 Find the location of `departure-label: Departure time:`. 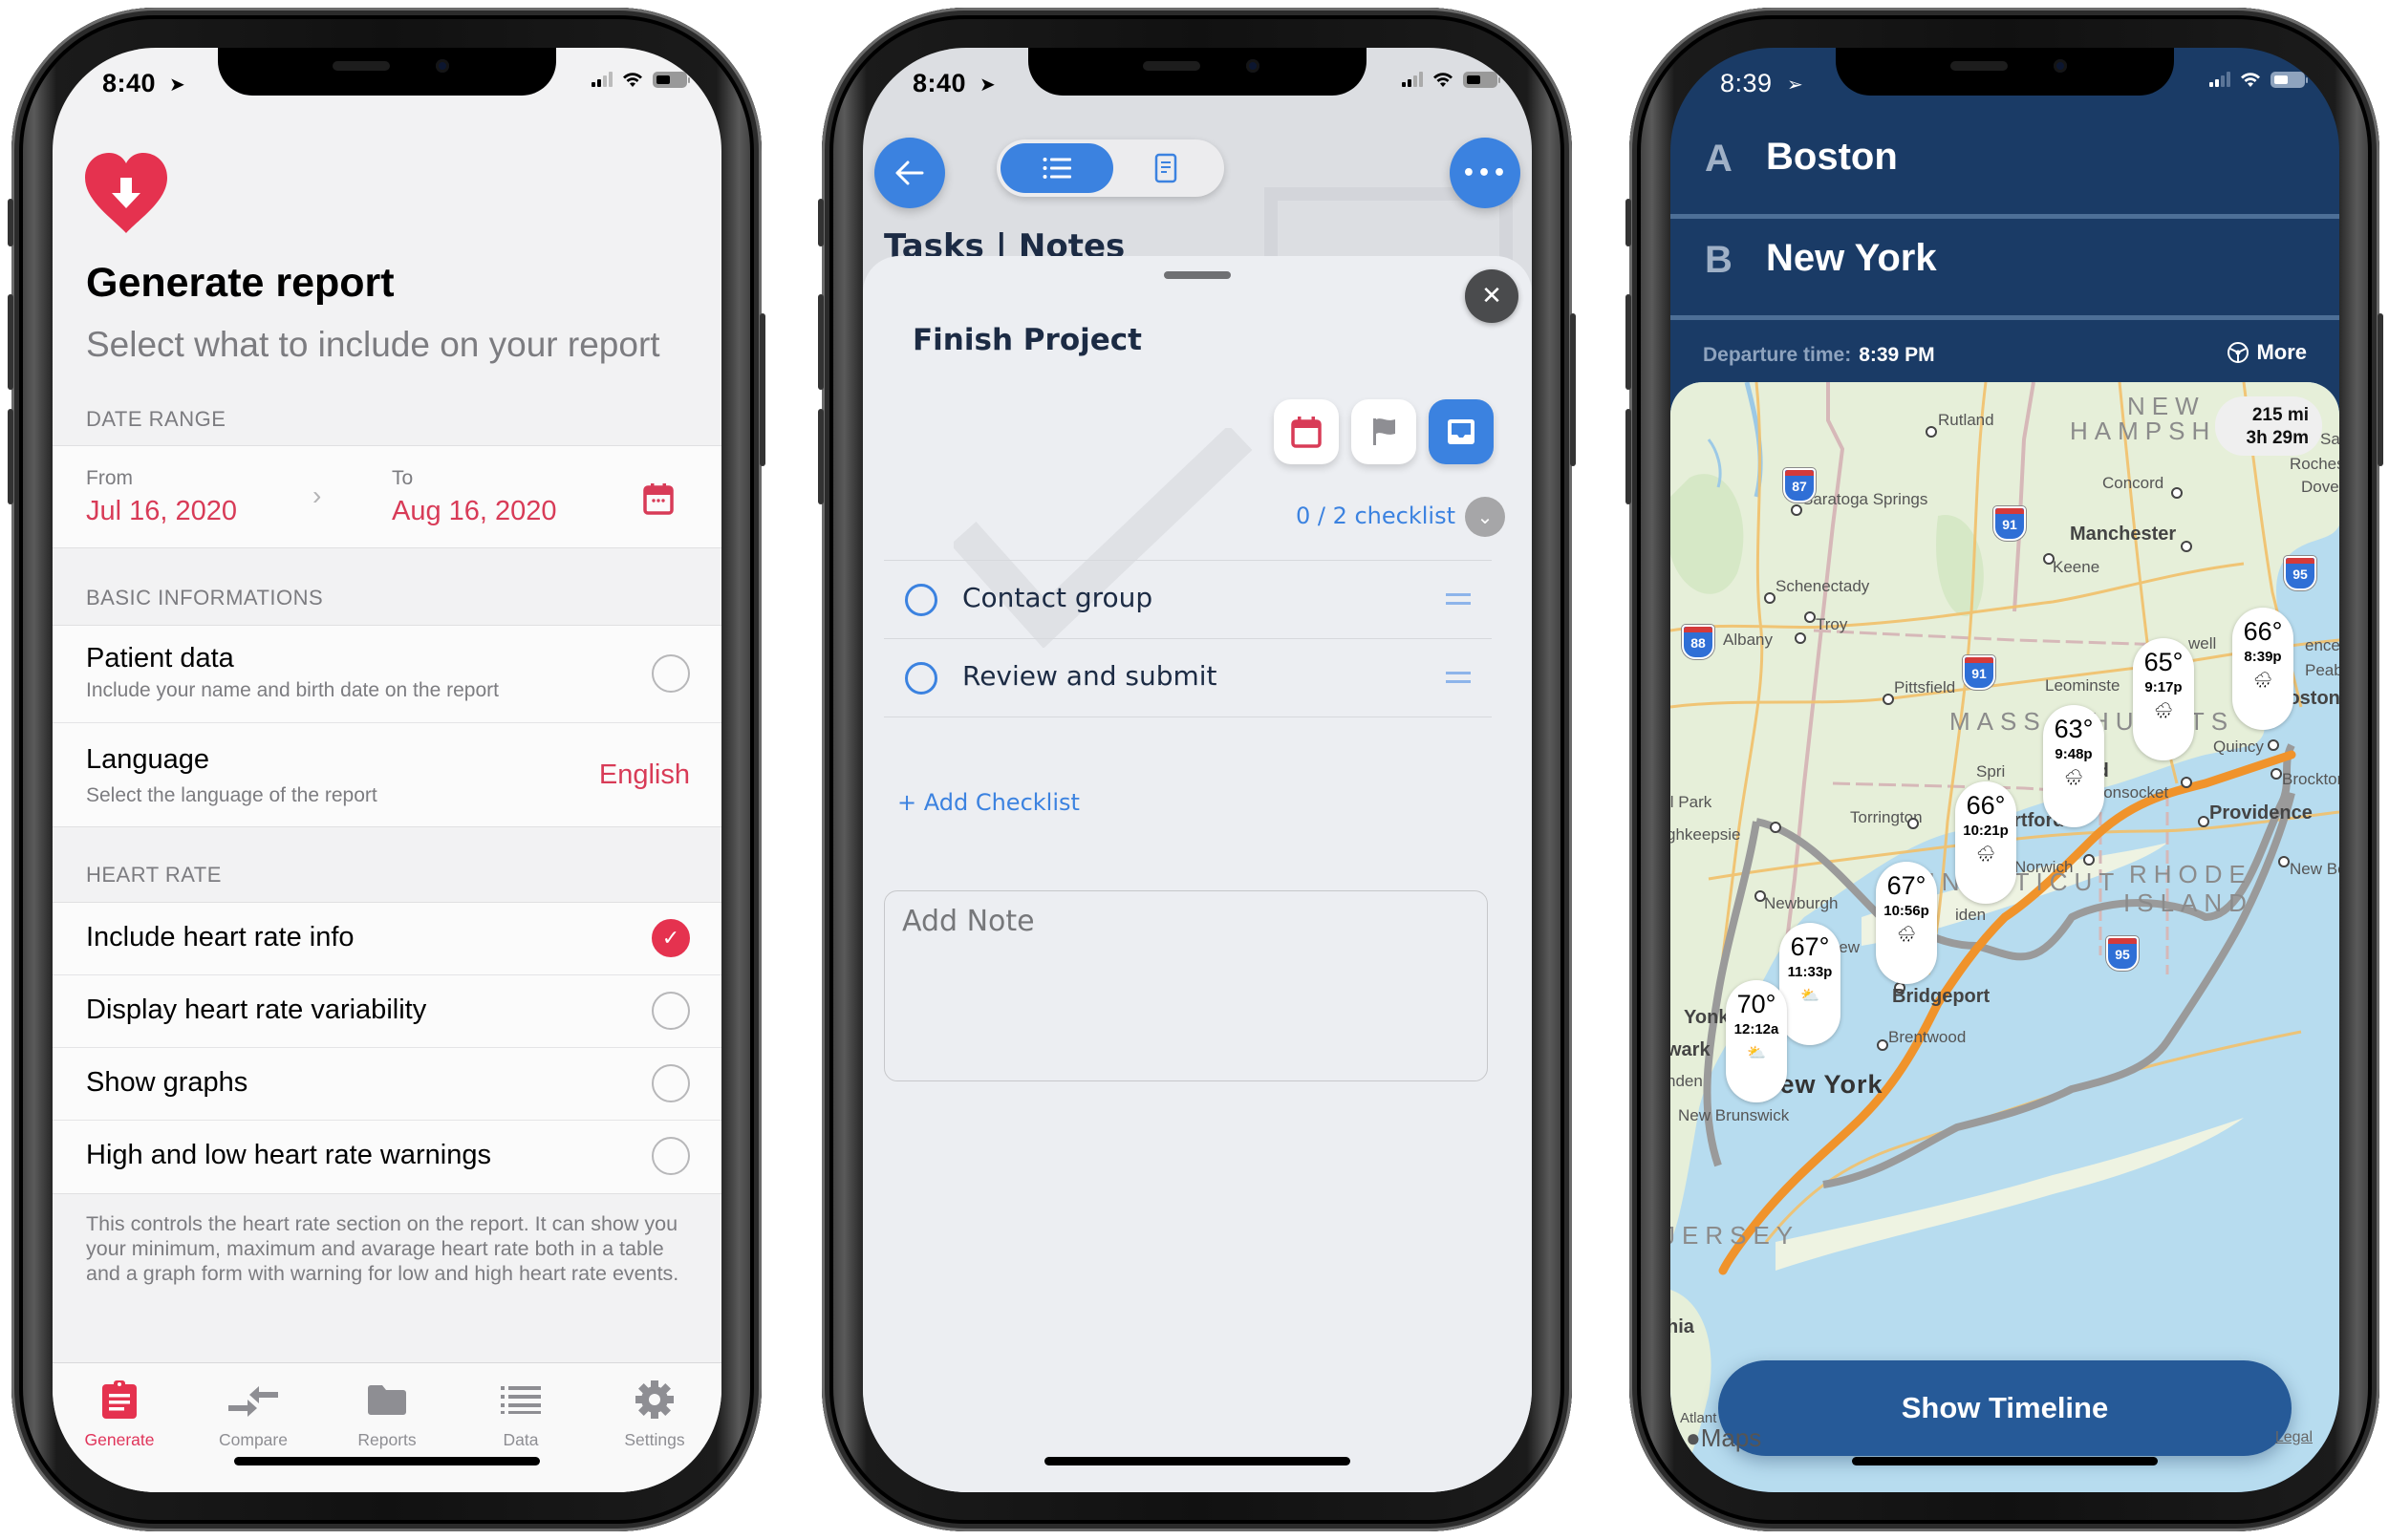

departure-label: Departure time: is located at coordinates (1777, 355).